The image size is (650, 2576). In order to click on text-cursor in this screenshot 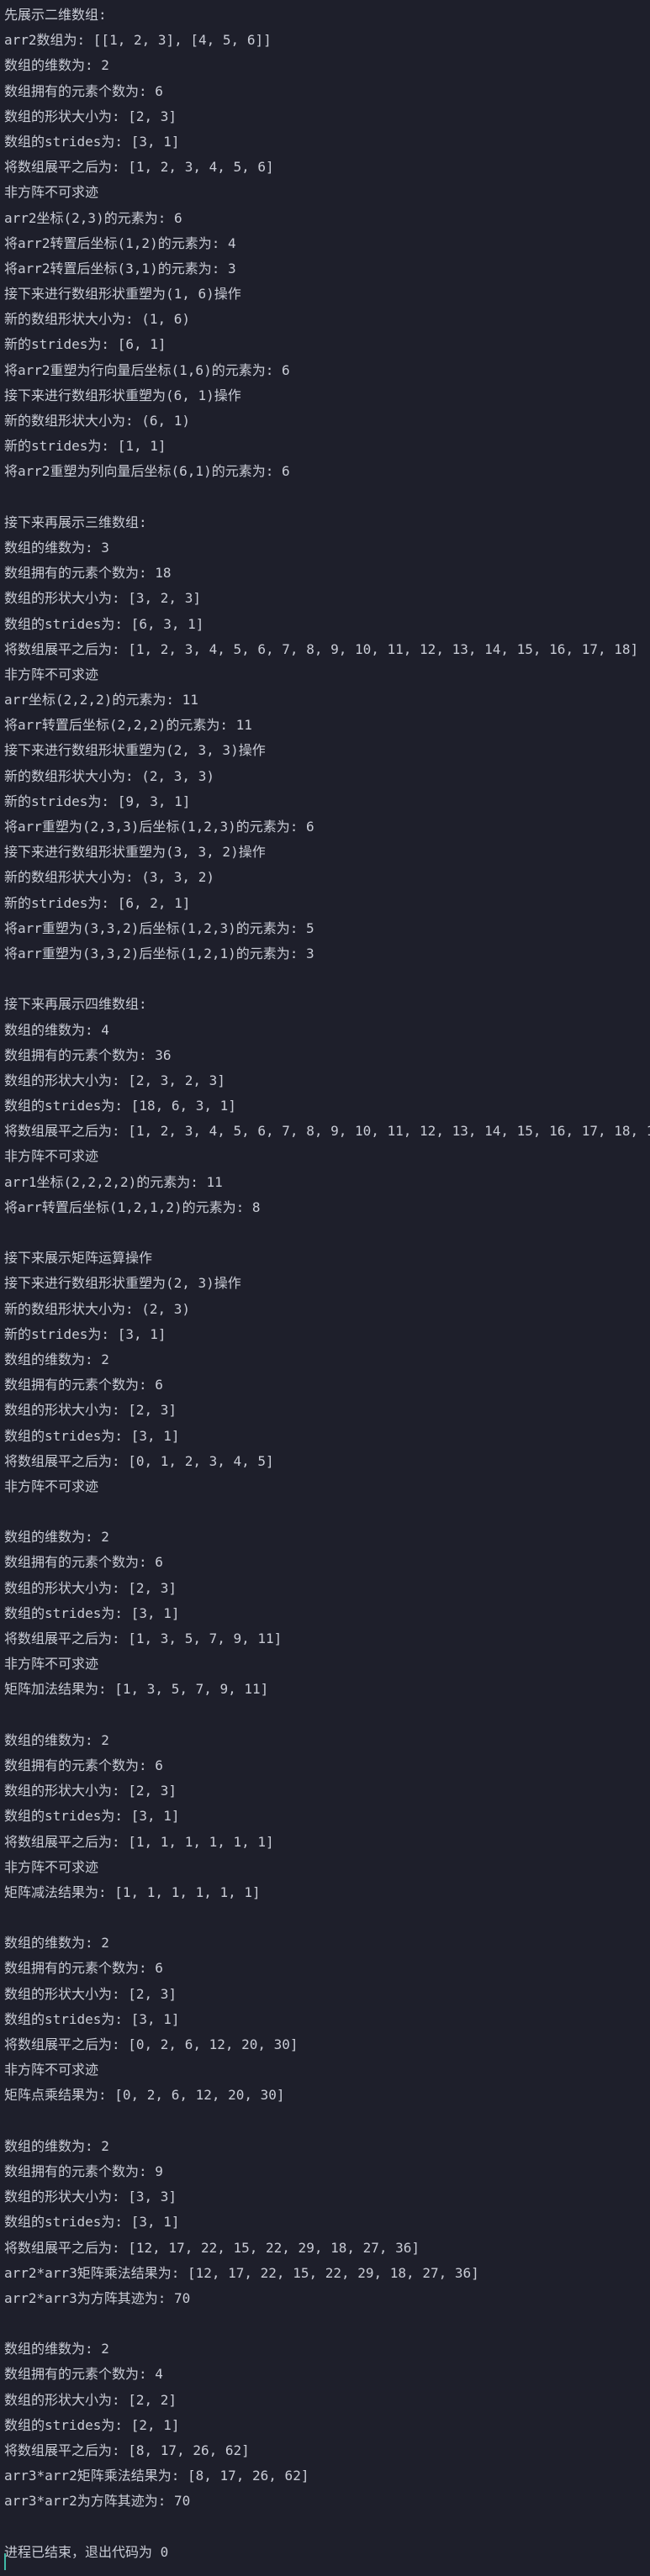, I will do `click(5, 2561)`.